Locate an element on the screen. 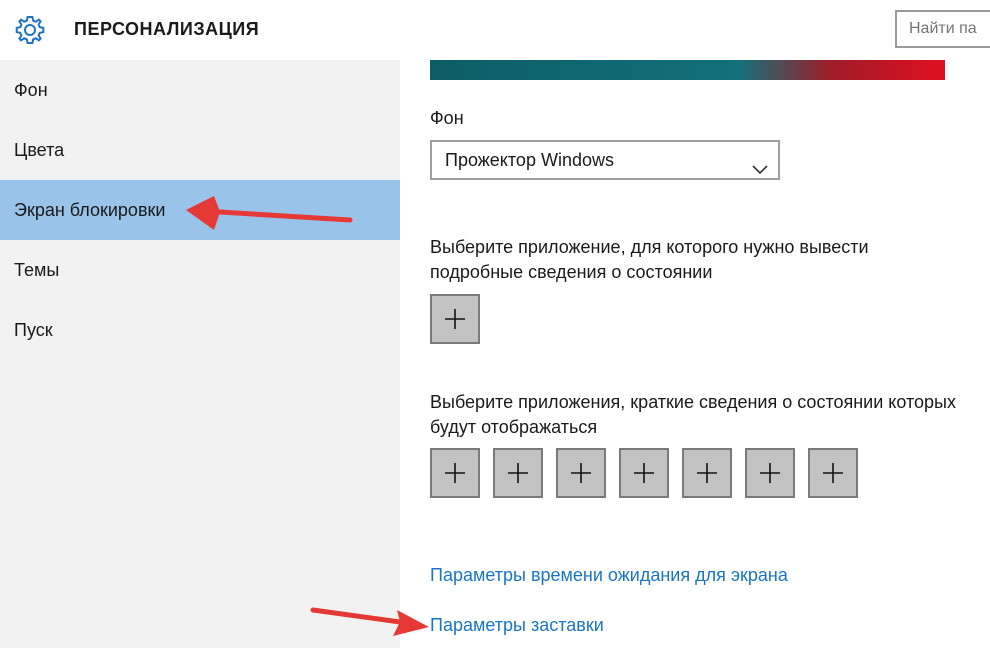  lock-screen-preview is located at coordinates (687, 70).